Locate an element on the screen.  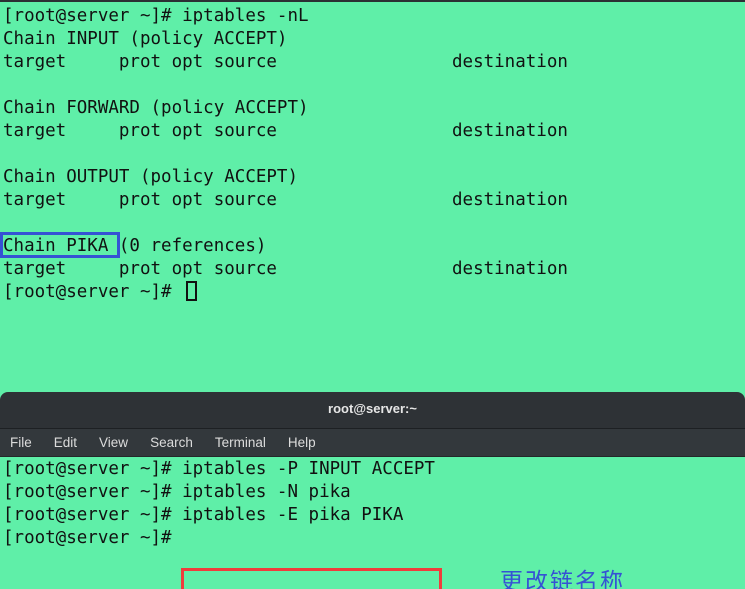
menu-item-terminal: Terminal is located at coordinates (240, 442).